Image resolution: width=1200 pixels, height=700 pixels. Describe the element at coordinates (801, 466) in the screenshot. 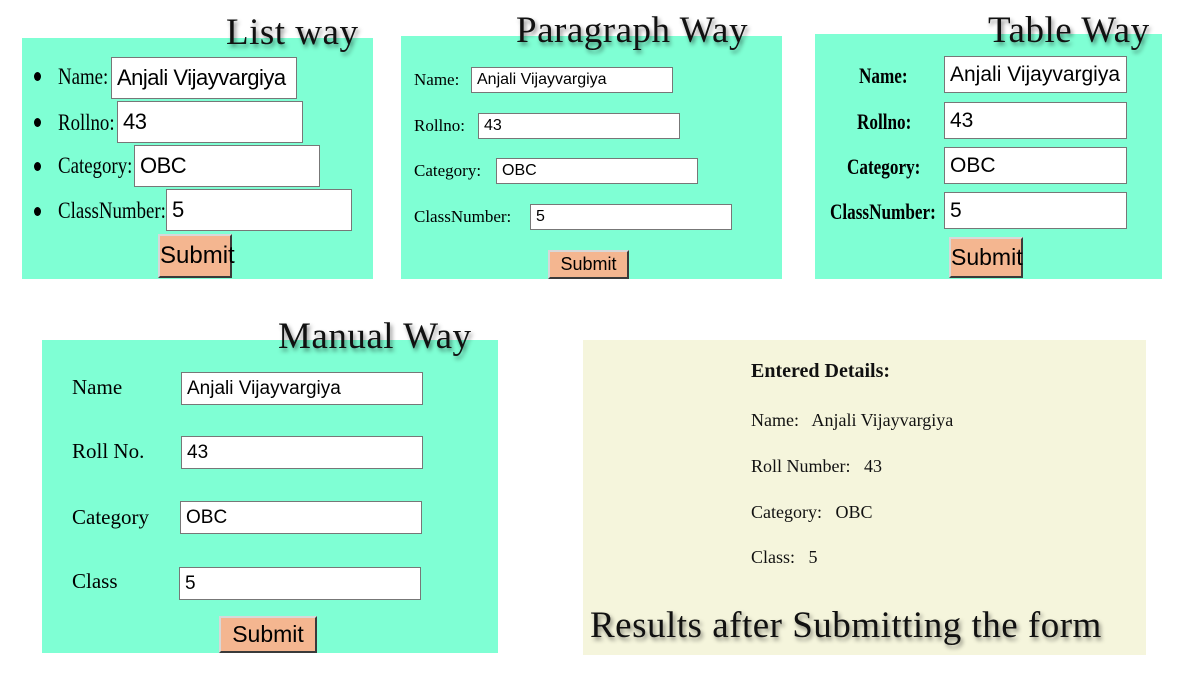

I see `result-label: Roll Number:` at that location.